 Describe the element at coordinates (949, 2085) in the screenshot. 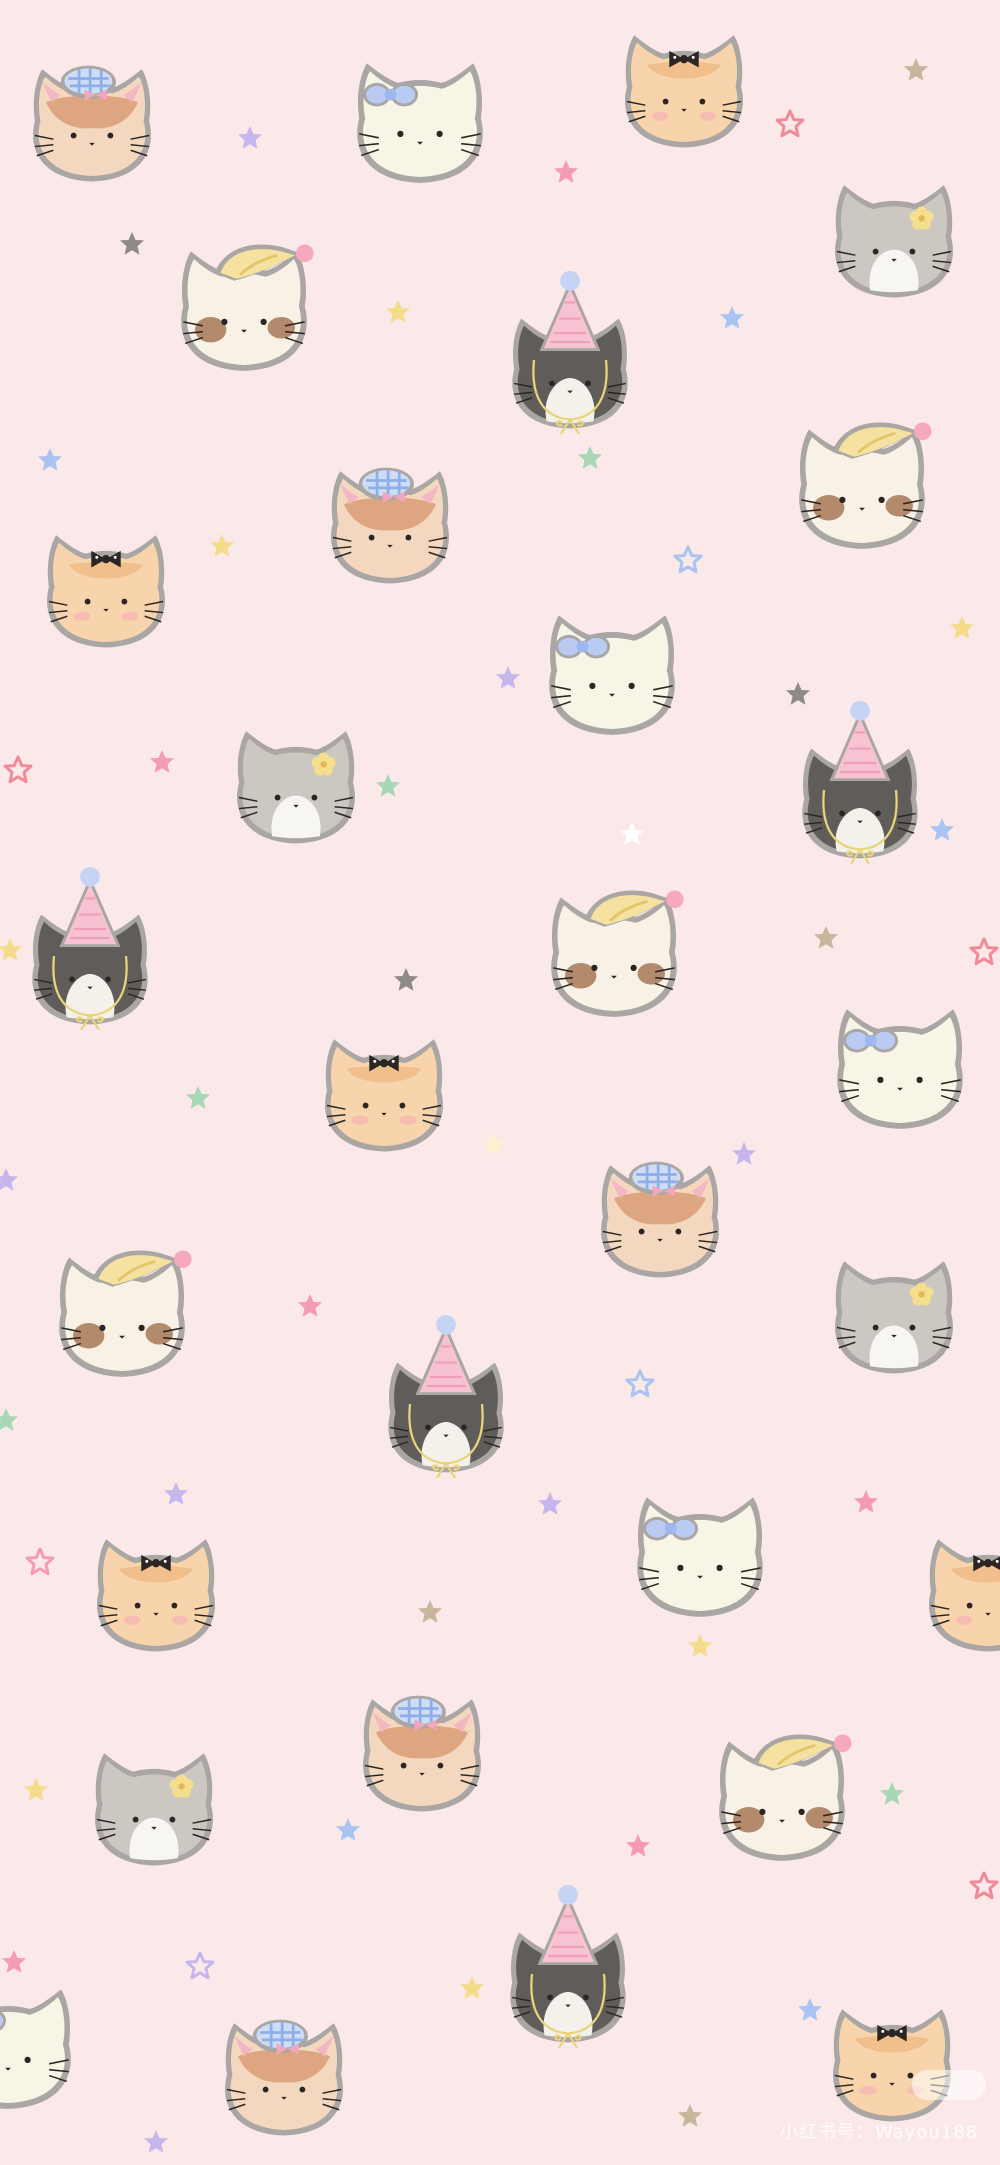

I see `watermark-badge` at that location.